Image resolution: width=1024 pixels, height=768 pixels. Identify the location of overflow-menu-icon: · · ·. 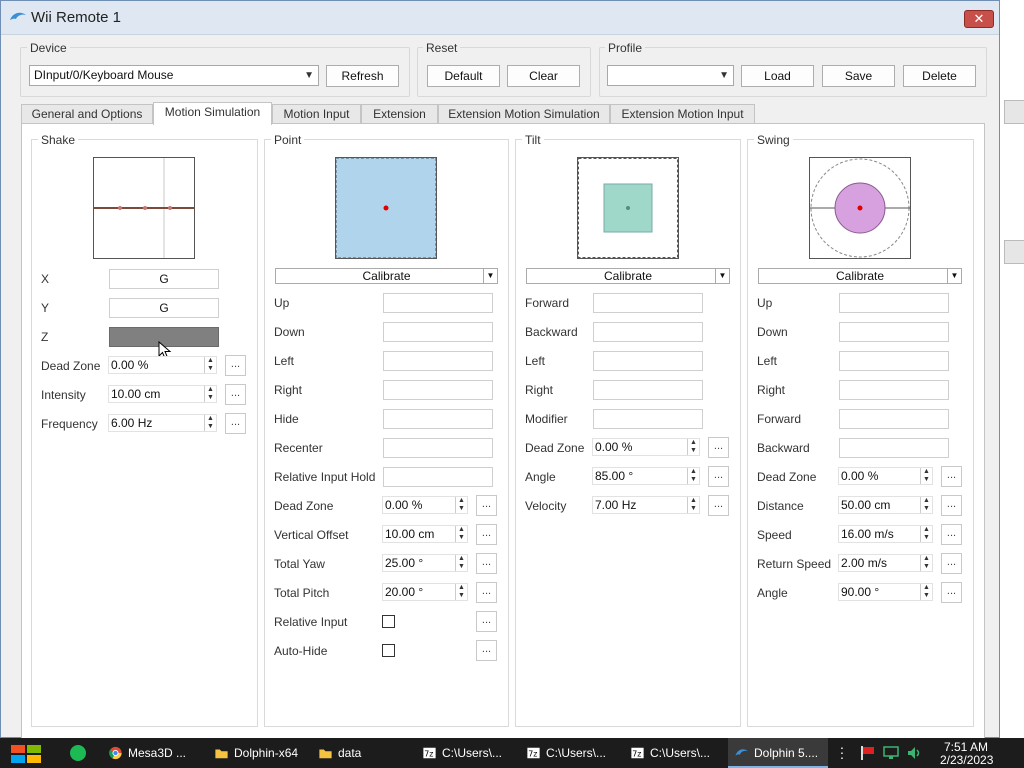
(842, 752).